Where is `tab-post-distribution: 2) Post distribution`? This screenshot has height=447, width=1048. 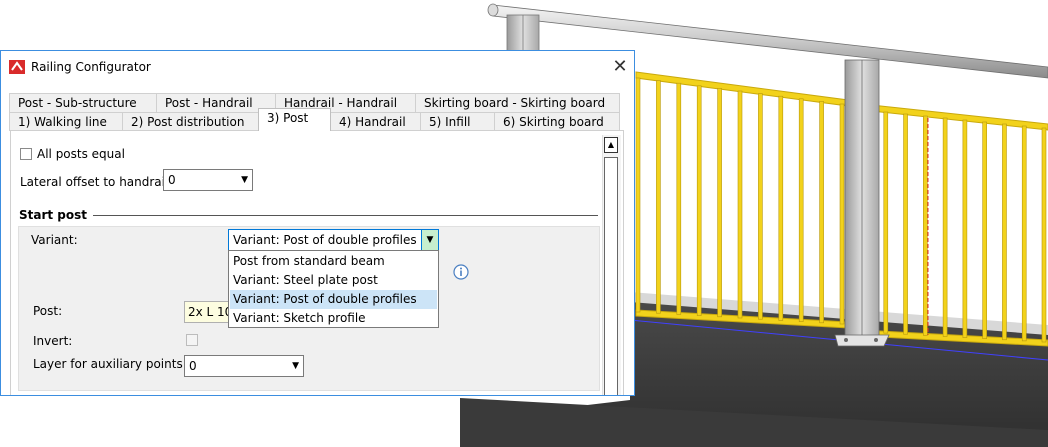 tab-post-distribution: 2) Post distribution is located at coordinates (190, 121).